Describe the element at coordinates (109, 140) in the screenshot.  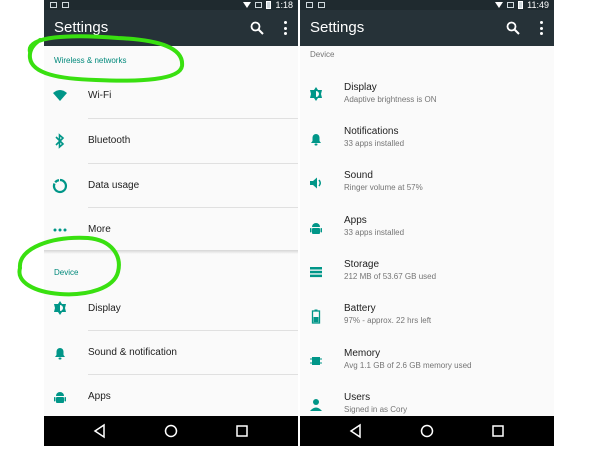
I see `settings-item-label: Bluetooth` at that location.